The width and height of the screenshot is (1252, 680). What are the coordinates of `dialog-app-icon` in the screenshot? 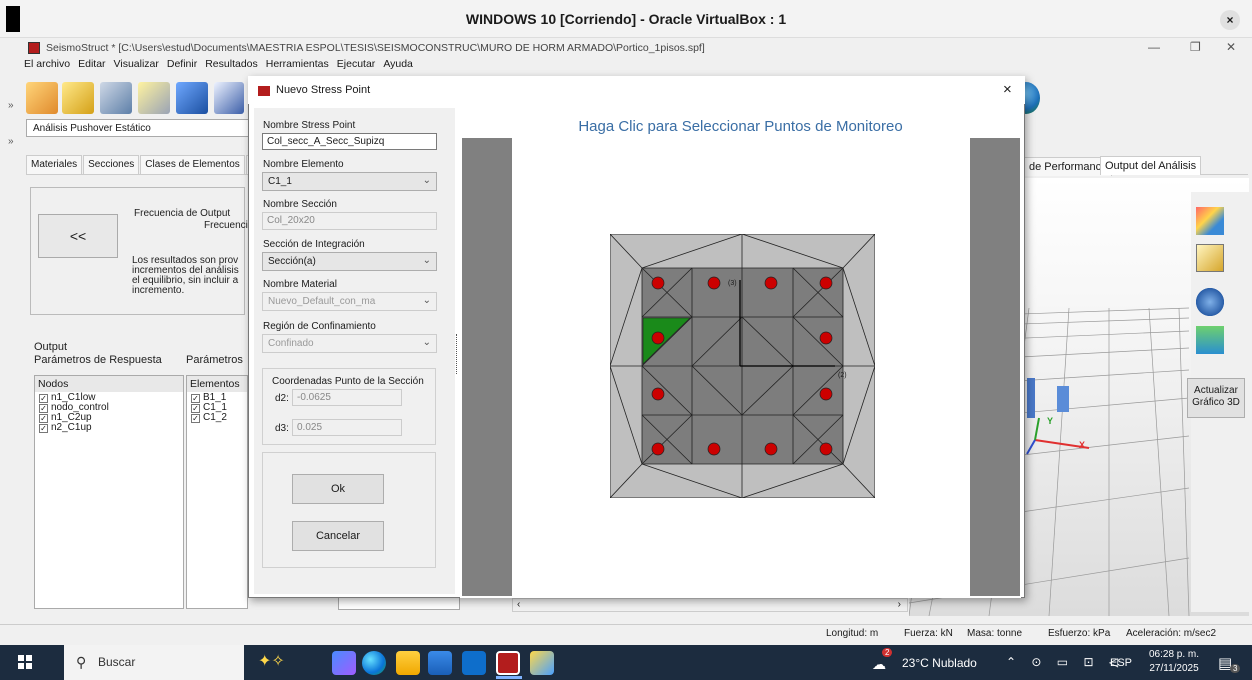 It's located at (264, 91).